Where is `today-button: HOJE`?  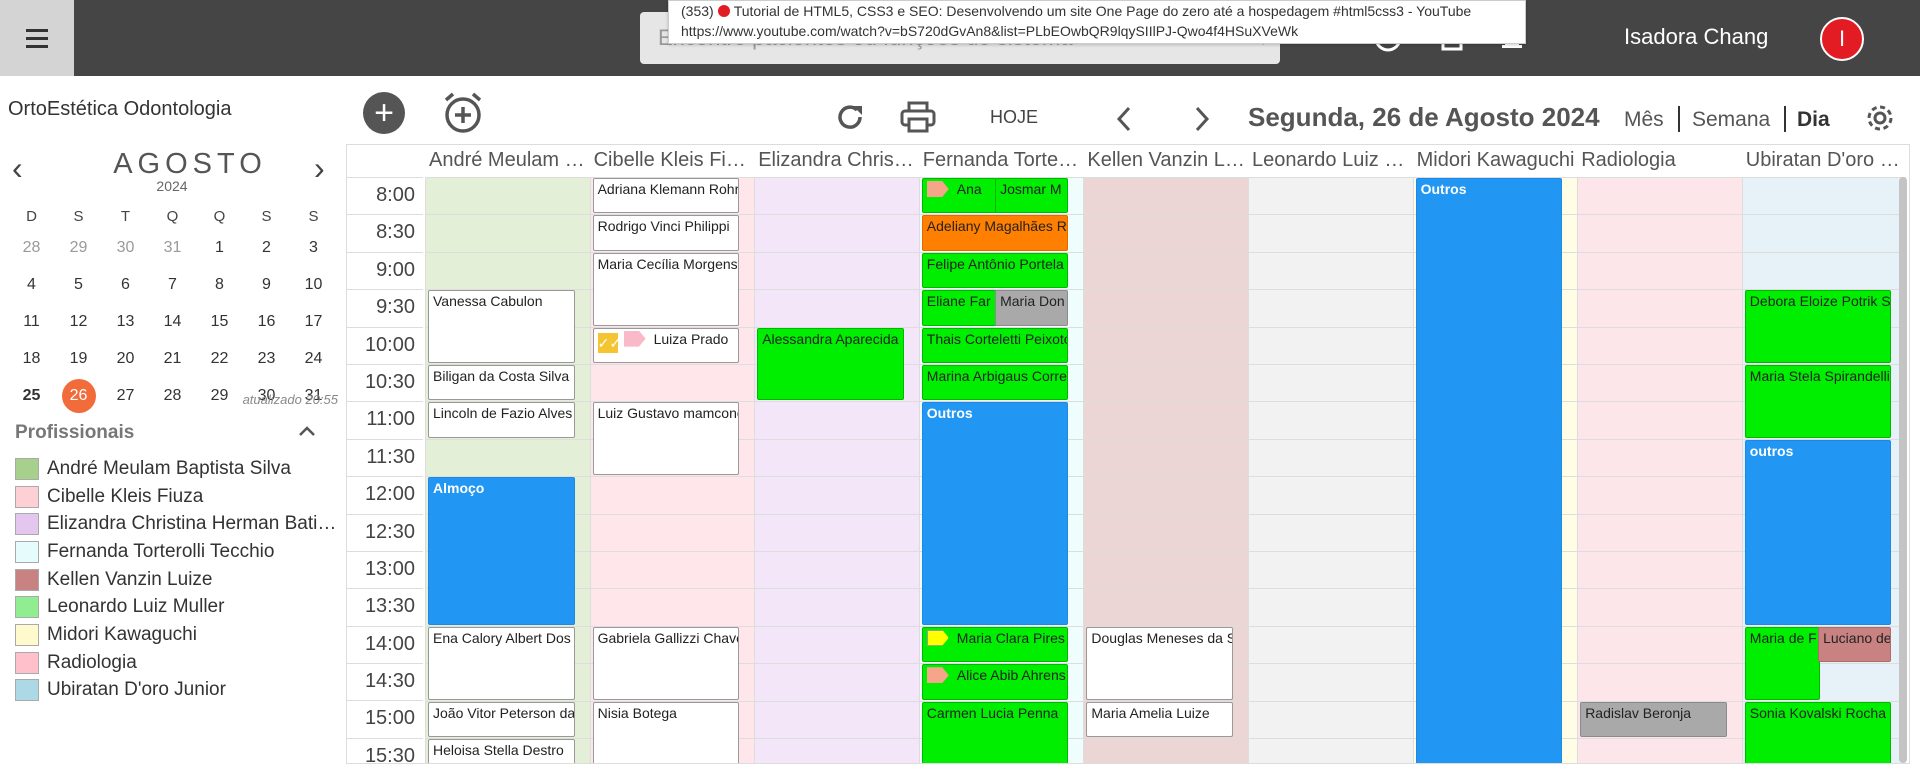
today-button: HOJE is located at coordinates (1014, 117).